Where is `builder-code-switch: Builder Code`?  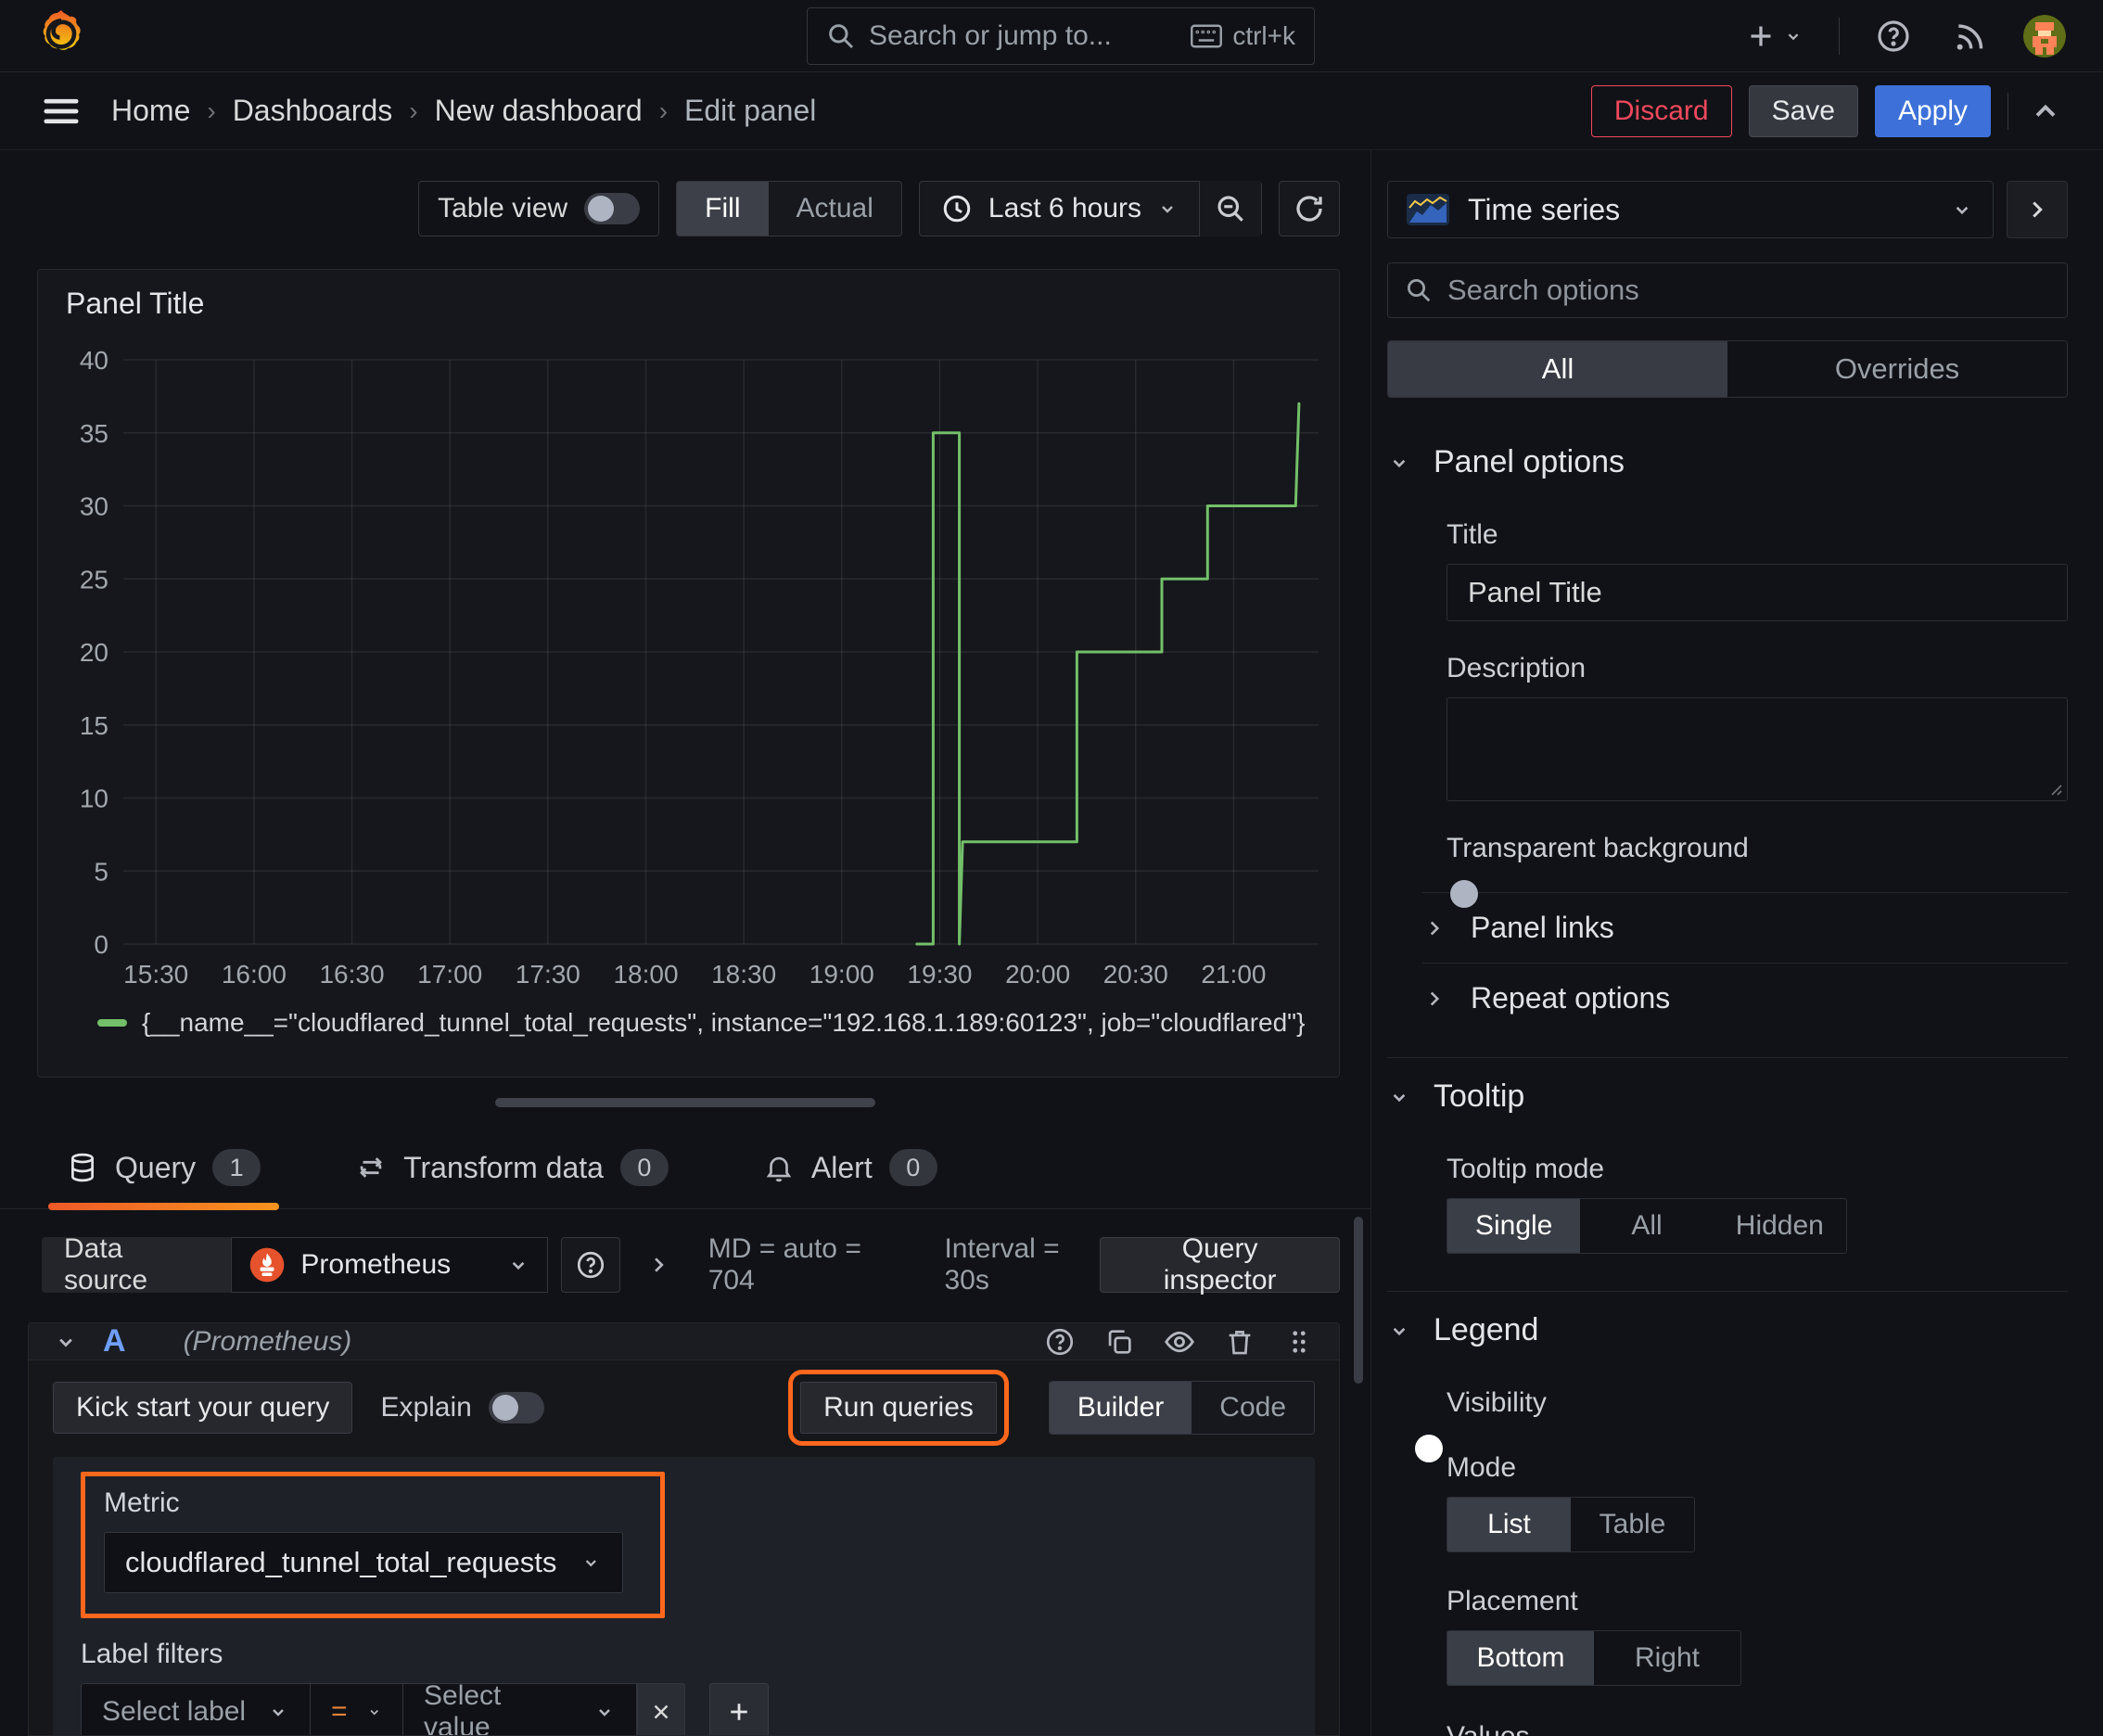 builder-code-switch: Builder Code is located at coordinates (1181, 1408).